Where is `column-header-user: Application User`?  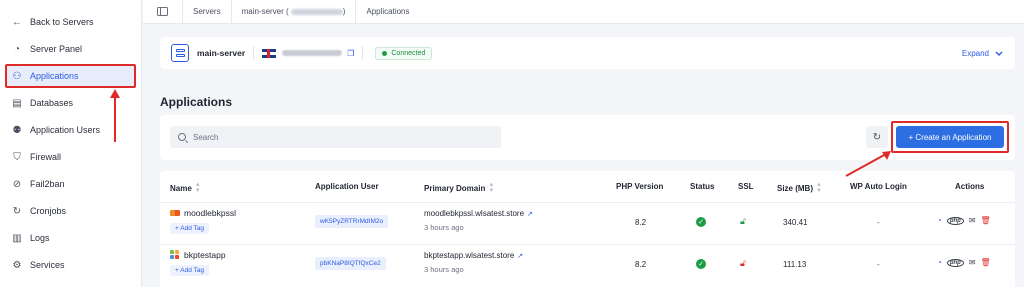 column-header-user: Application User is located at coordinates (347, 186).